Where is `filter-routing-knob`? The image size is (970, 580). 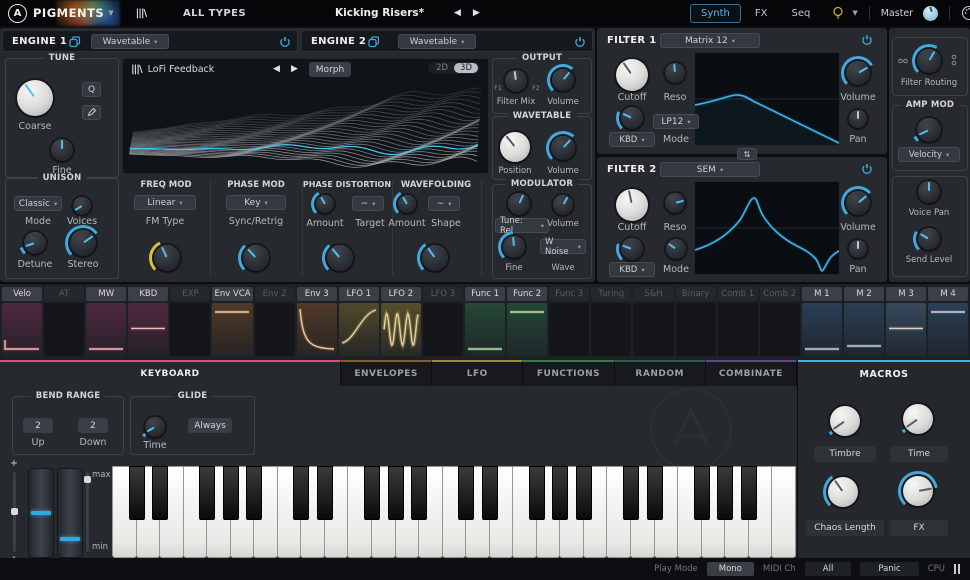 filter-routing-knob is located at coordinates (929, 61).